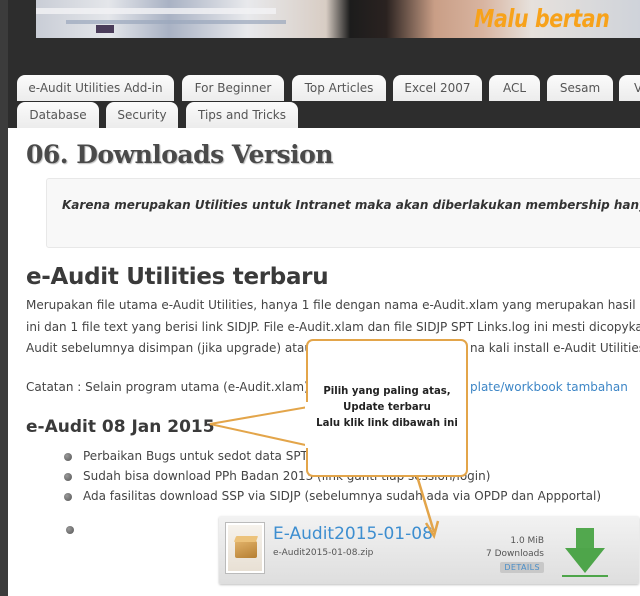 The image size is (640, 596). Describe the element at coordinates (555, 348) in the screenshot. I see `paragraph-line-3b: na kali install e-Audit Utilities)` at that location.